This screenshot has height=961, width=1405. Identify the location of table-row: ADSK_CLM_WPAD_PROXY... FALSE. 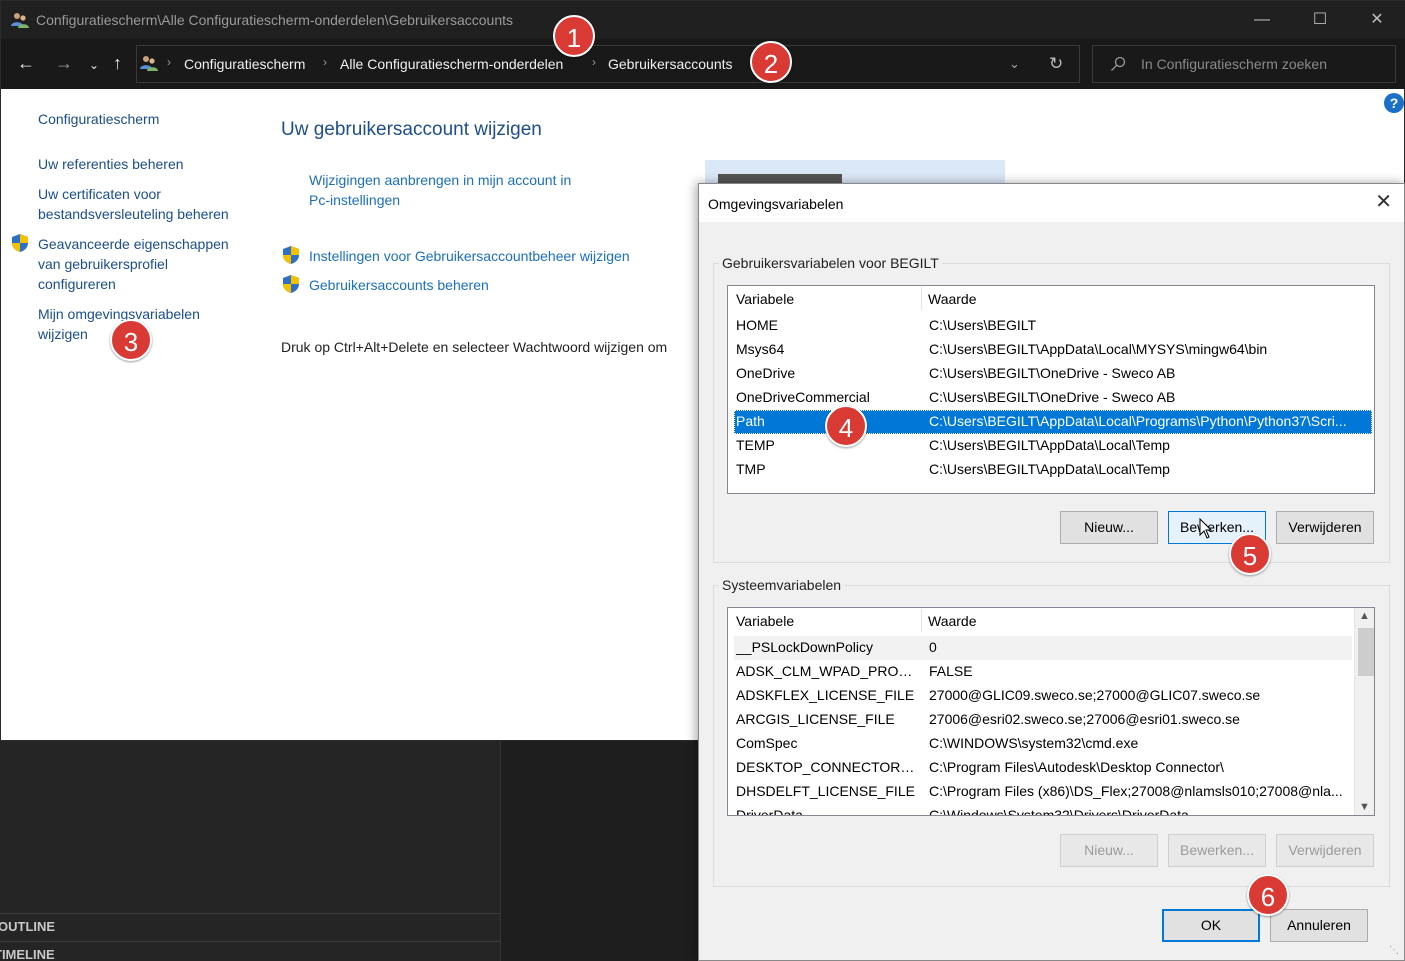
(1043, 672).